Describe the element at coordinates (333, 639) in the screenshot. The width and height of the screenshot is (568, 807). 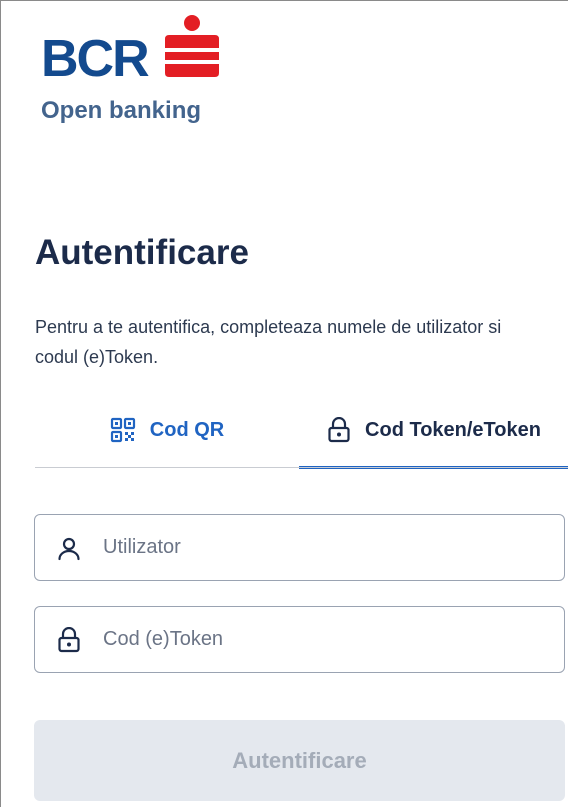
I see `token-input` at that location.